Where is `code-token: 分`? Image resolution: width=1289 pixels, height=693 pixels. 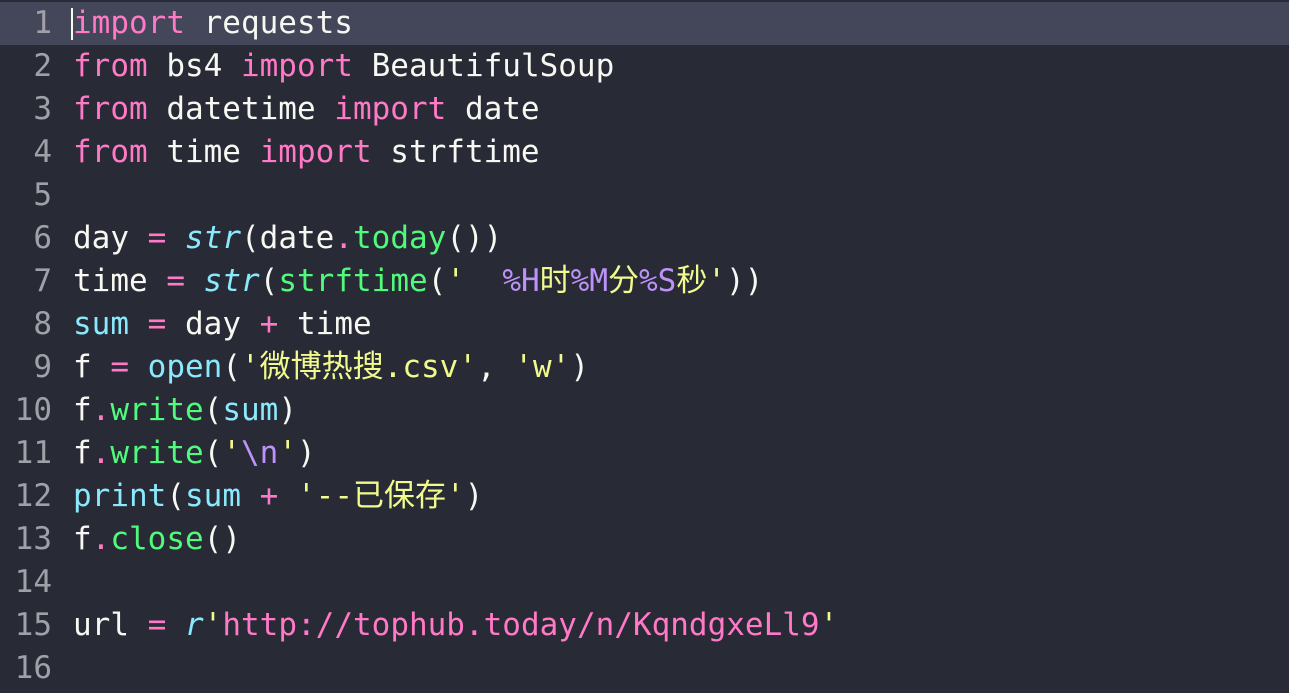 code-token: 分 is located at coordinates (623, 281).